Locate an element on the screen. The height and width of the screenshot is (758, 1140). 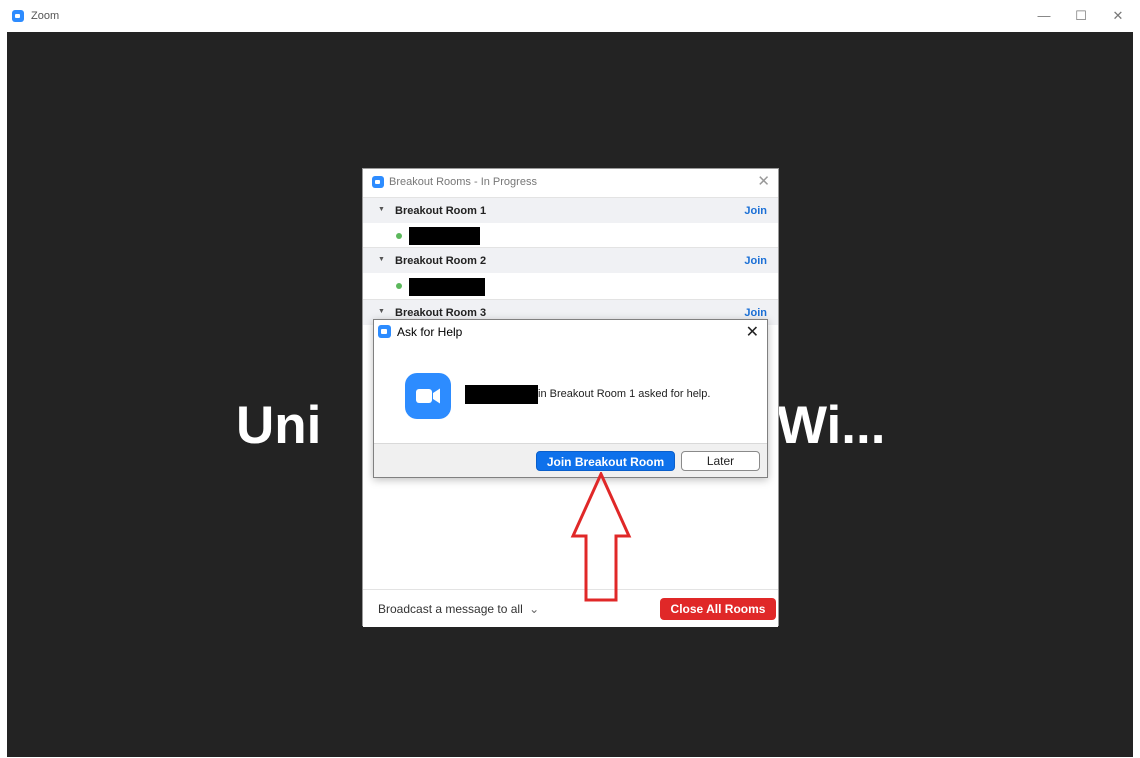
annotation-arrow-icon is located at coordinates (601, 537).